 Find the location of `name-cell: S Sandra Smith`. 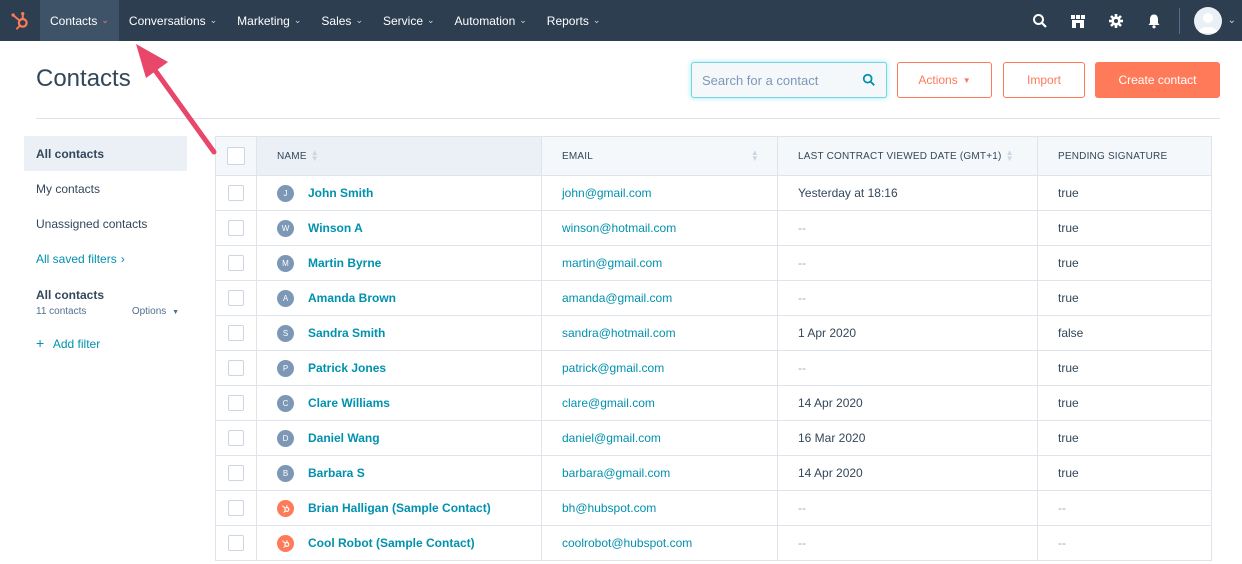

name-cell: S Sandra Smith is located at coordinates (398, 333).